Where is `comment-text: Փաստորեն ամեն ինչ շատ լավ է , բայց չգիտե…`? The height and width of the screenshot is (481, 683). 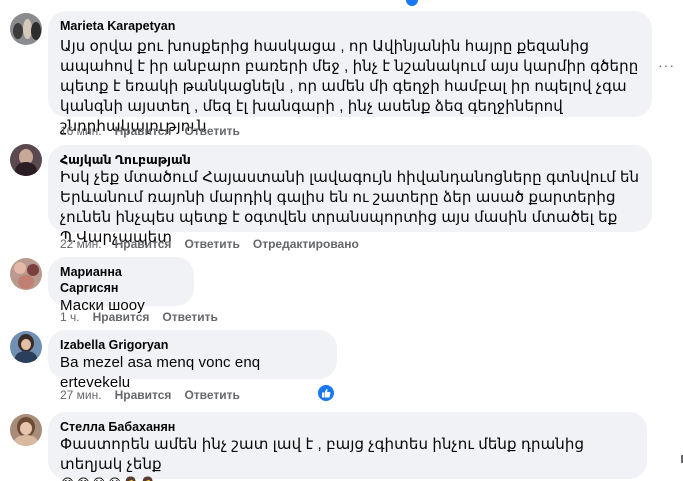
comment-text: Փաստորեն ամեն ինչ շատ լավ է , բայց չգիտե… is located at coordinates (322, 454).